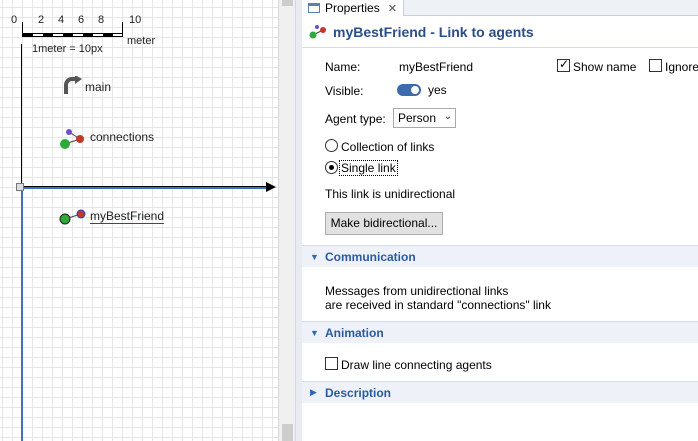 This screenshot has height=441, width=698. I want to click on show-name-checkbox, so click(563, 64).